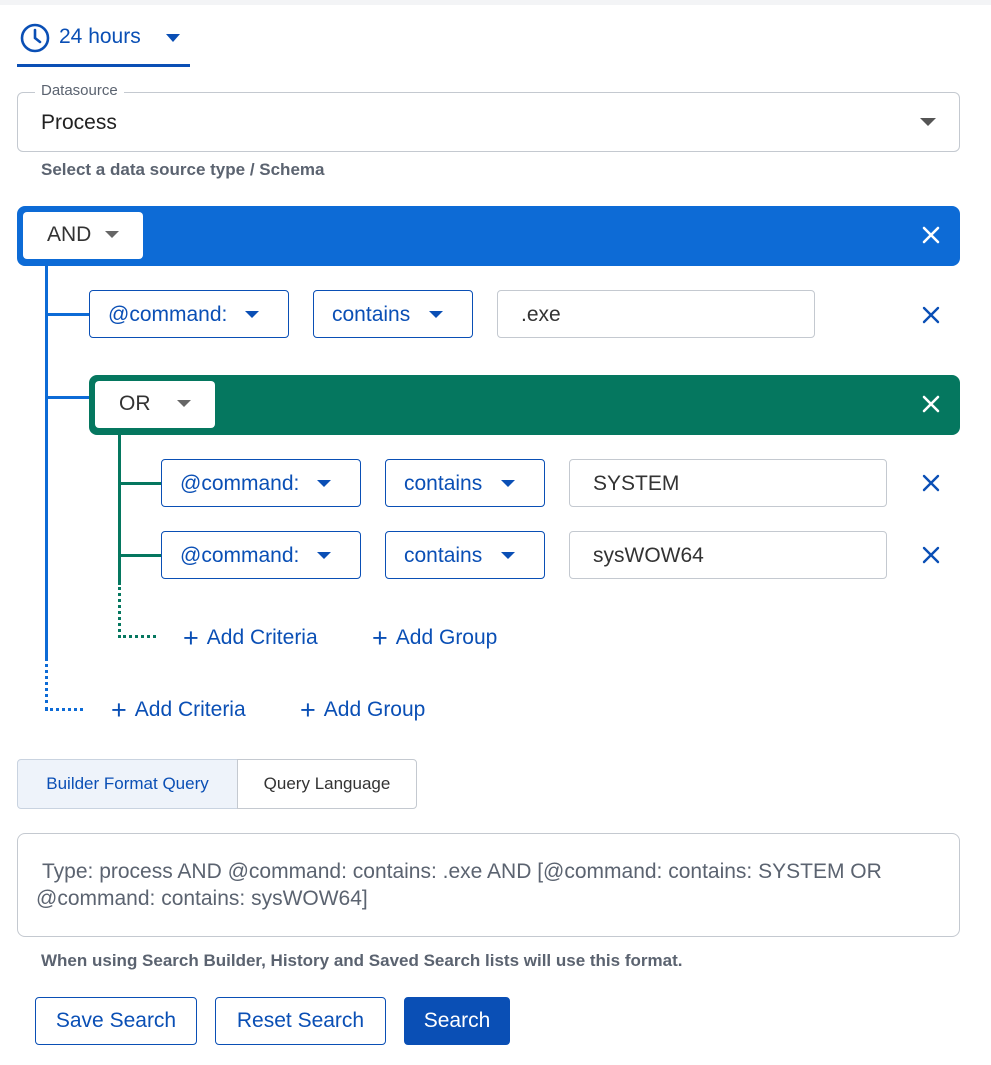 The height and width of the screenshot is (1065, 991). I want to click on tab-query-language: Query Language, so click(327, 784).